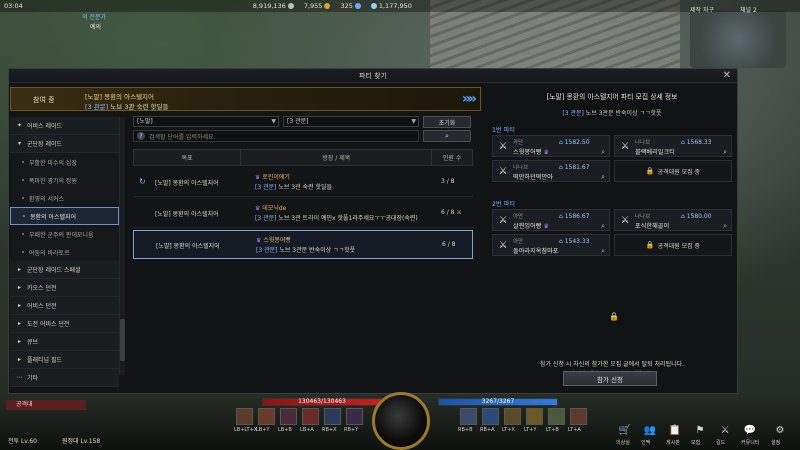 The image size is (800, 450). I want to click on skill-keybind: LT+B, so click(552, 430).